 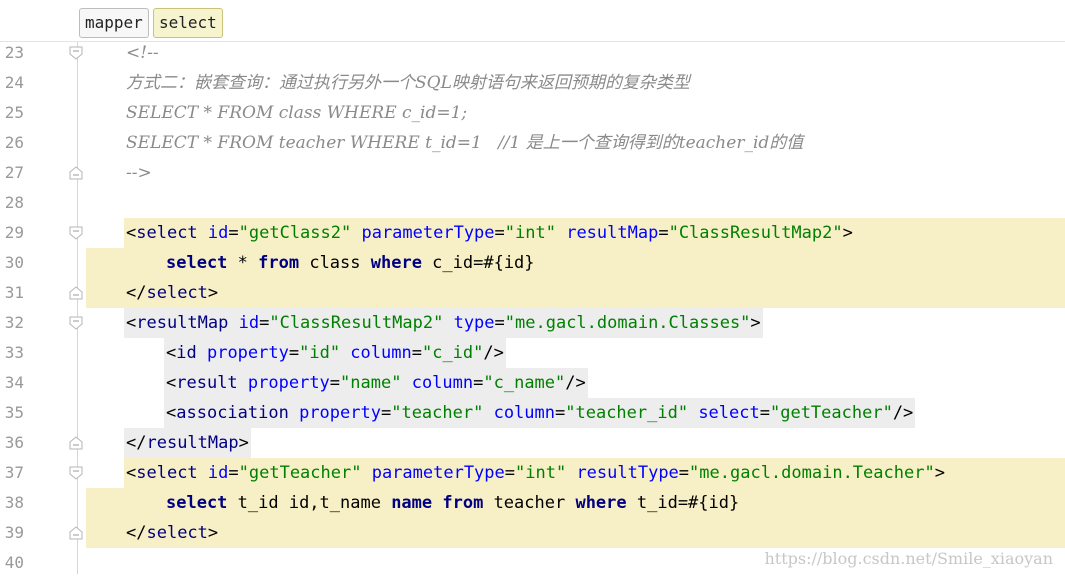 I want to click on line-number: 35, so click(x=14, y=412).